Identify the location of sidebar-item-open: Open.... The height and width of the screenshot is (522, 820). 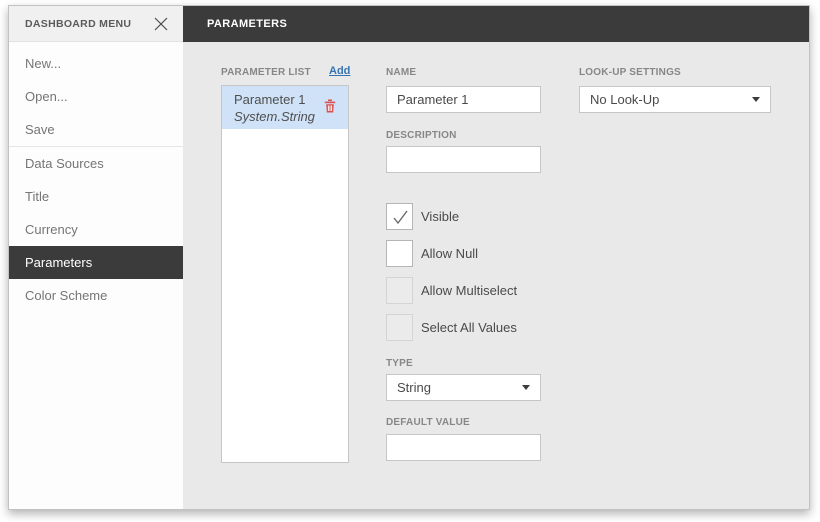
(96, 96).